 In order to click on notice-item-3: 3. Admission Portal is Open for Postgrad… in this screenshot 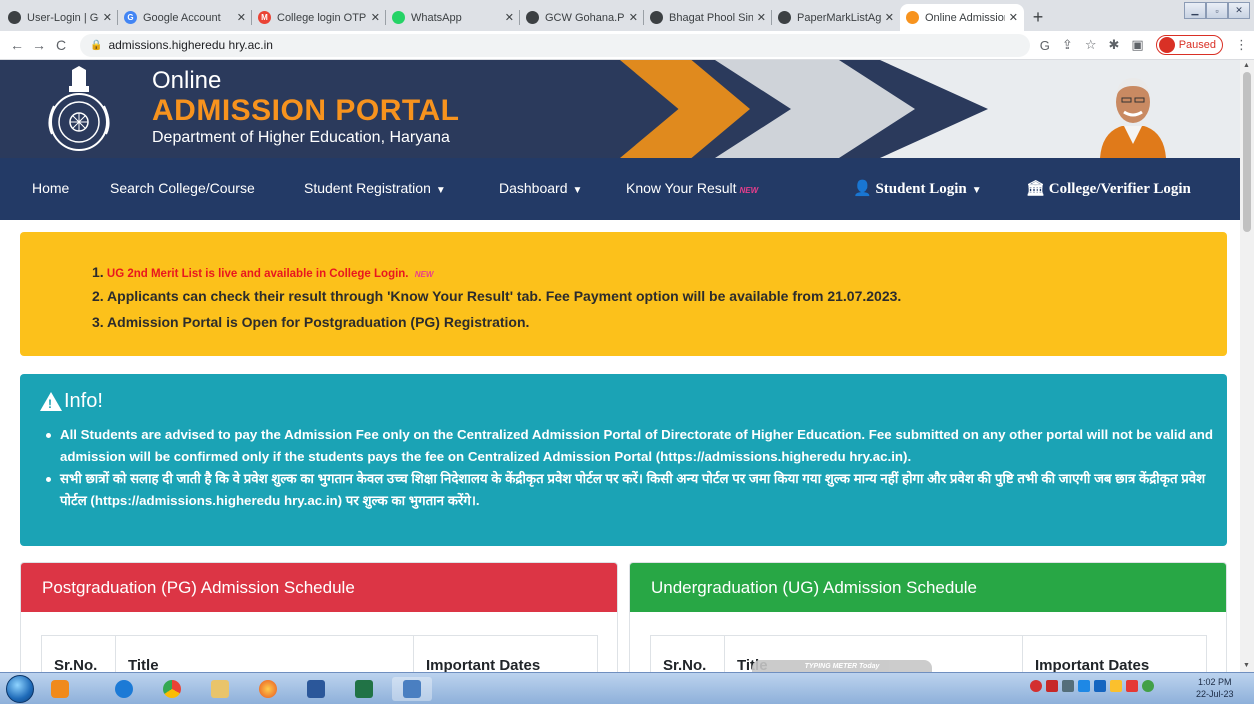, I will do `click(311, 322)`.